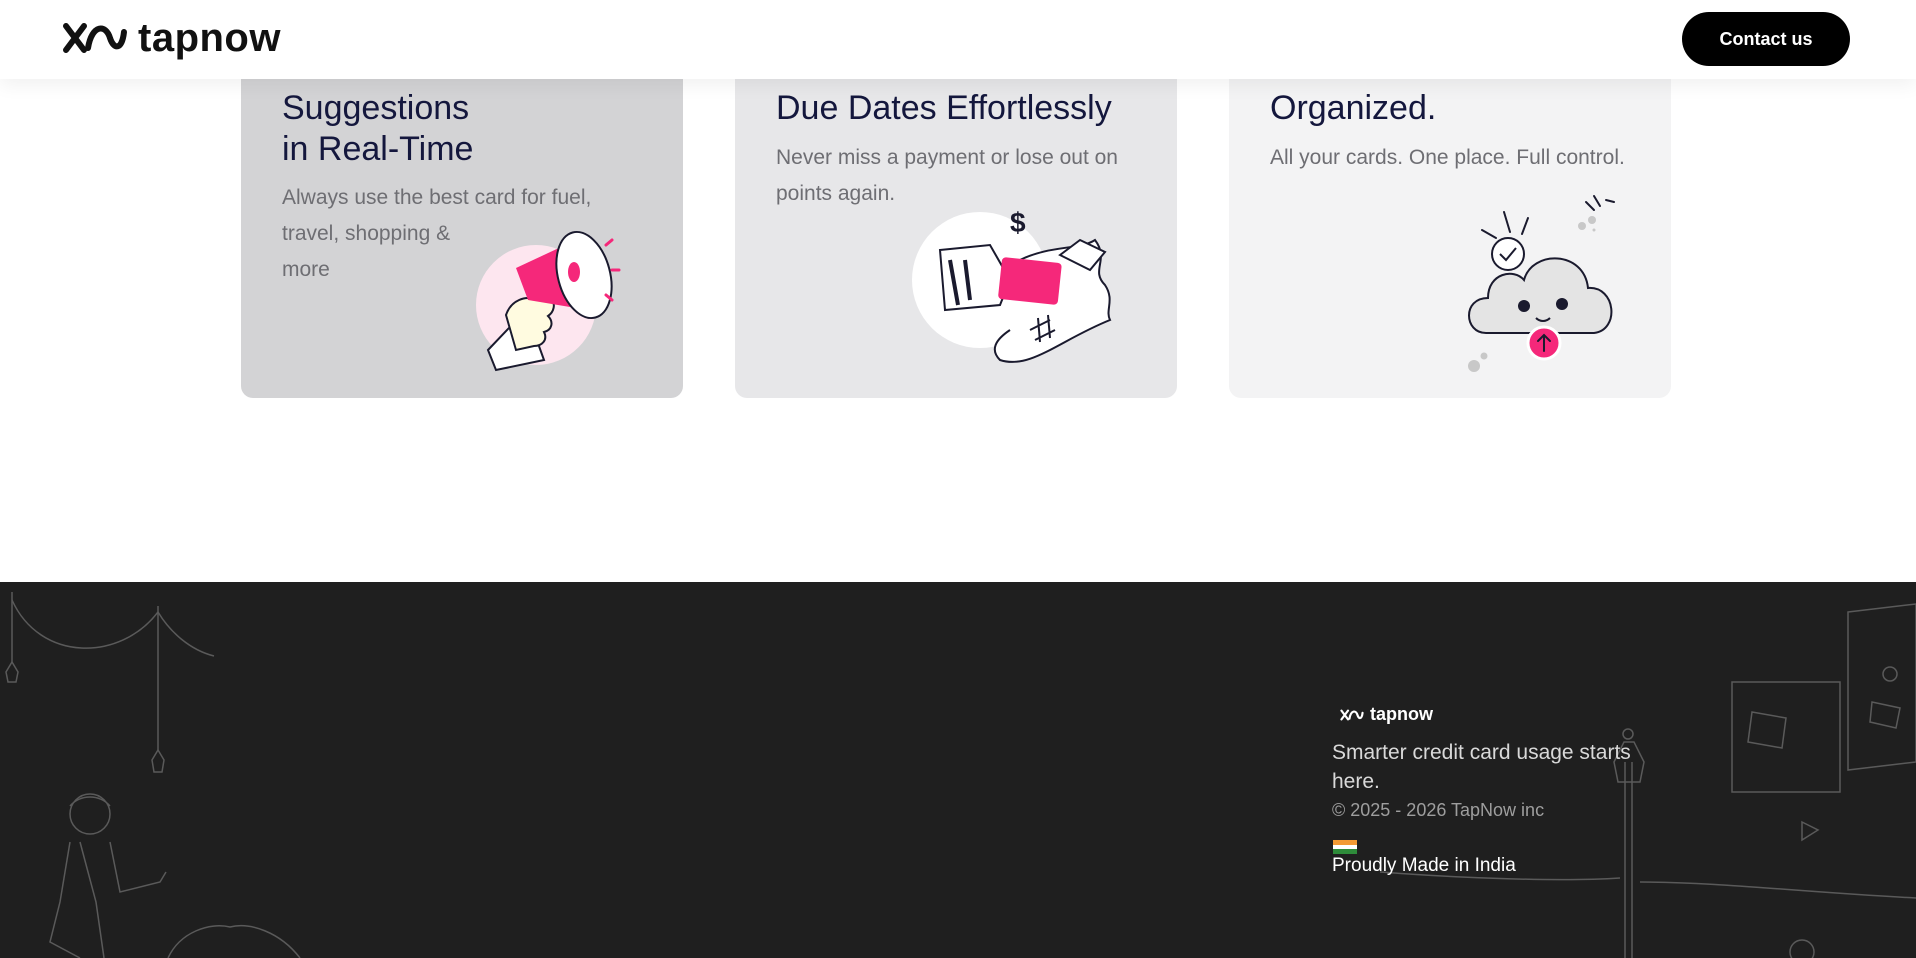 The width and height of the screenshot is (1916, 958). I want to click on brand-logo: tapnow, so click(171, 38).